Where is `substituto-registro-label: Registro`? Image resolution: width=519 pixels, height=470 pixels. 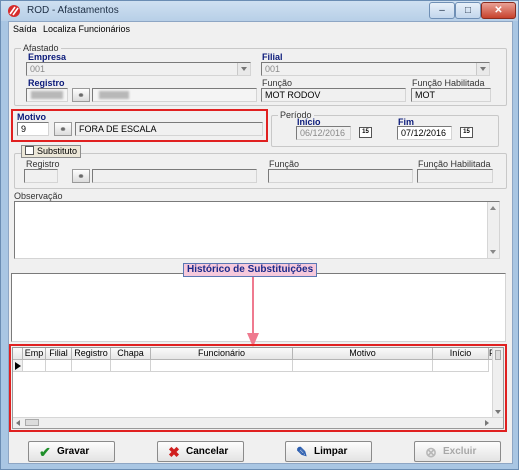
substituto-registro-label: Registro is located at coordinates (43, 164).